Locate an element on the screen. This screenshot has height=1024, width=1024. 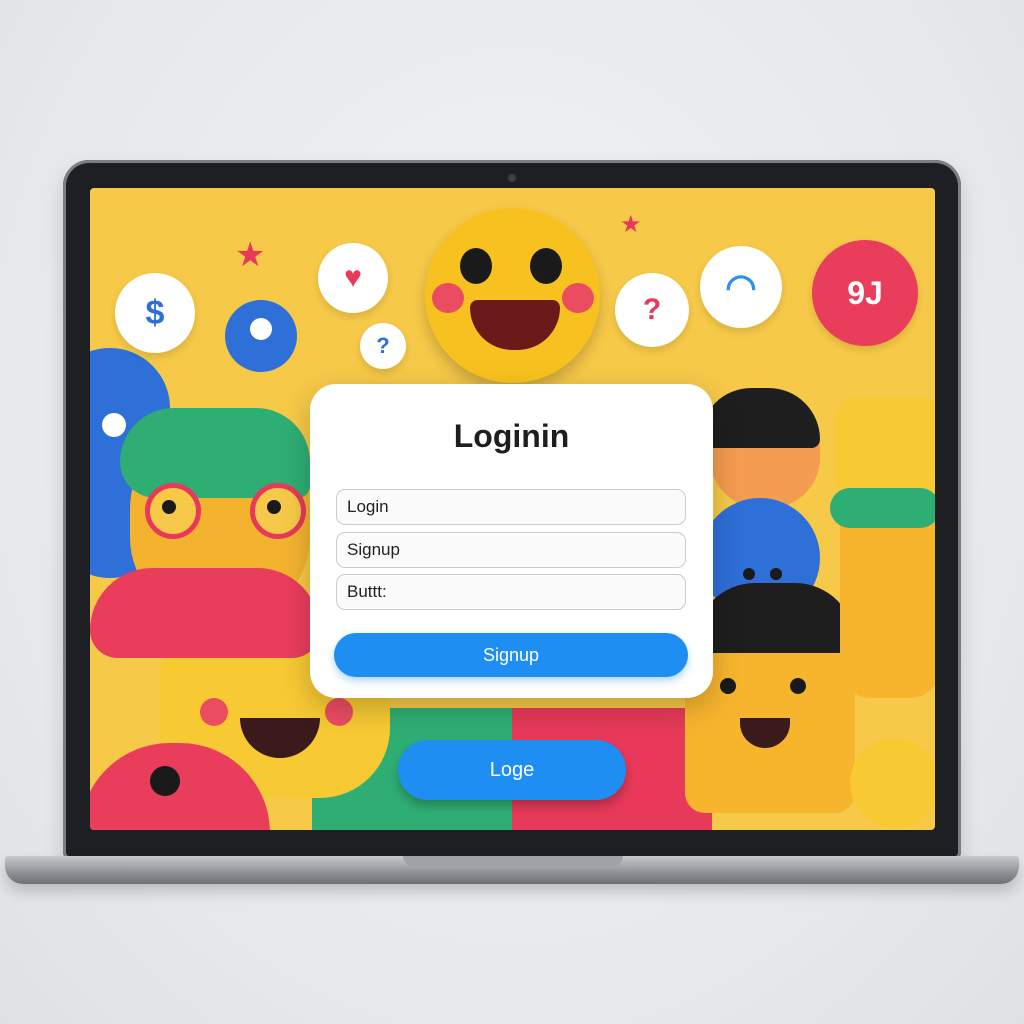
login-card: Loginin Signup is located at coordinates (511, 541).